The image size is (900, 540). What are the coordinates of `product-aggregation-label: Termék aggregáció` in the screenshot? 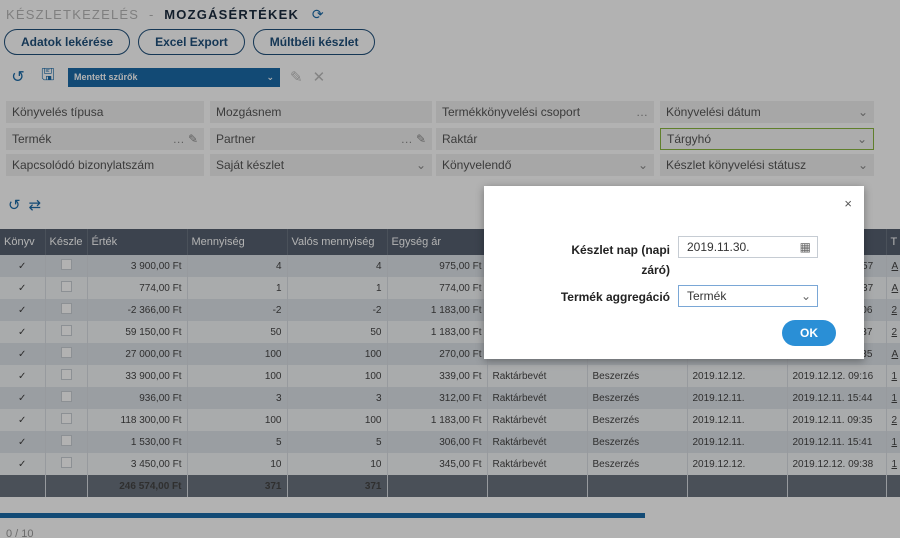 It's located at (615, 297).